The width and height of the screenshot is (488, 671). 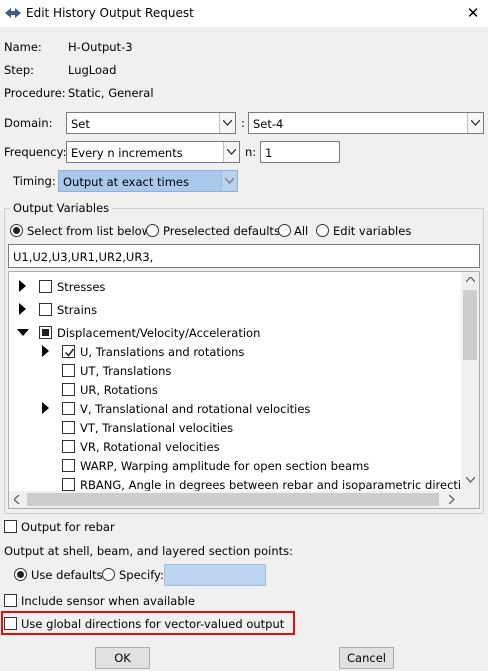 What do you see at coordinates (13, 13) in the screenshot?
I see `app-icon` at bounding box center [13, 13].